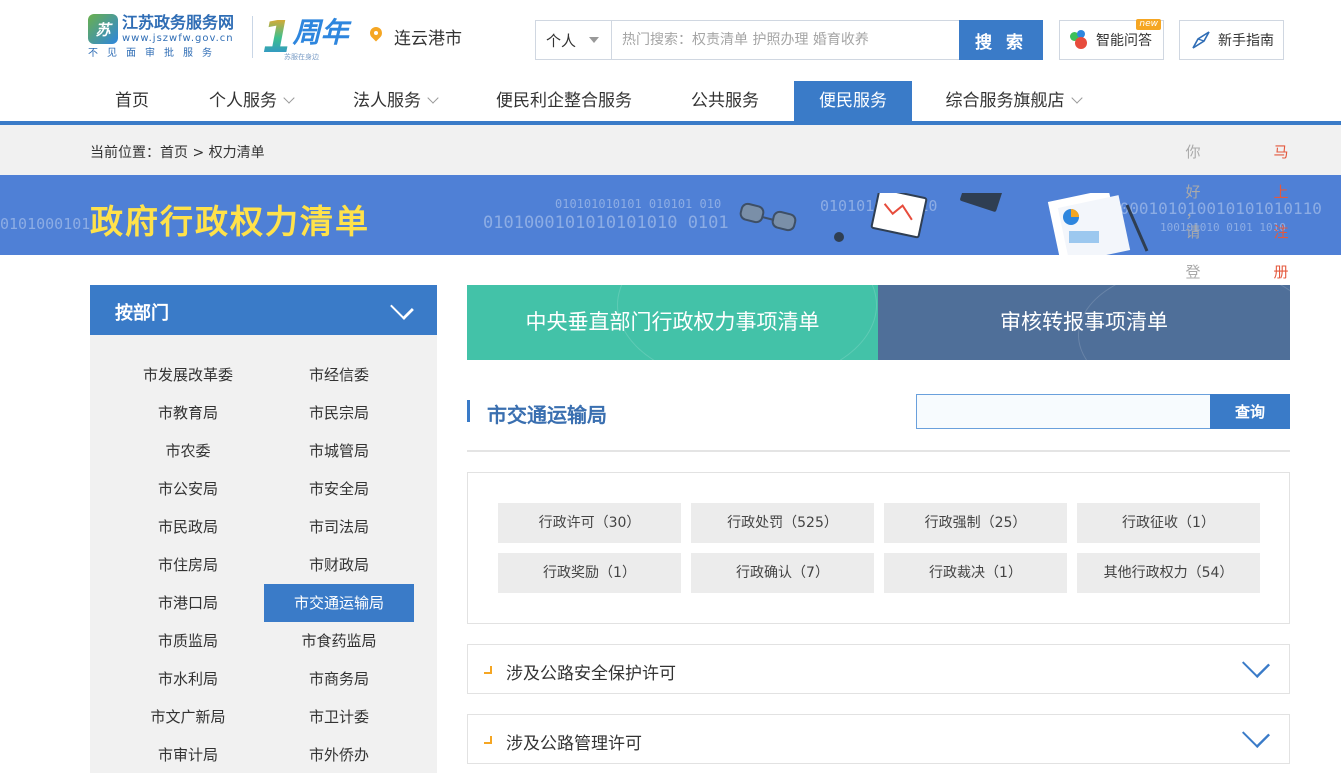  I want to click on binary-decoration: 010101010101 010101 010, so click(638, 204).